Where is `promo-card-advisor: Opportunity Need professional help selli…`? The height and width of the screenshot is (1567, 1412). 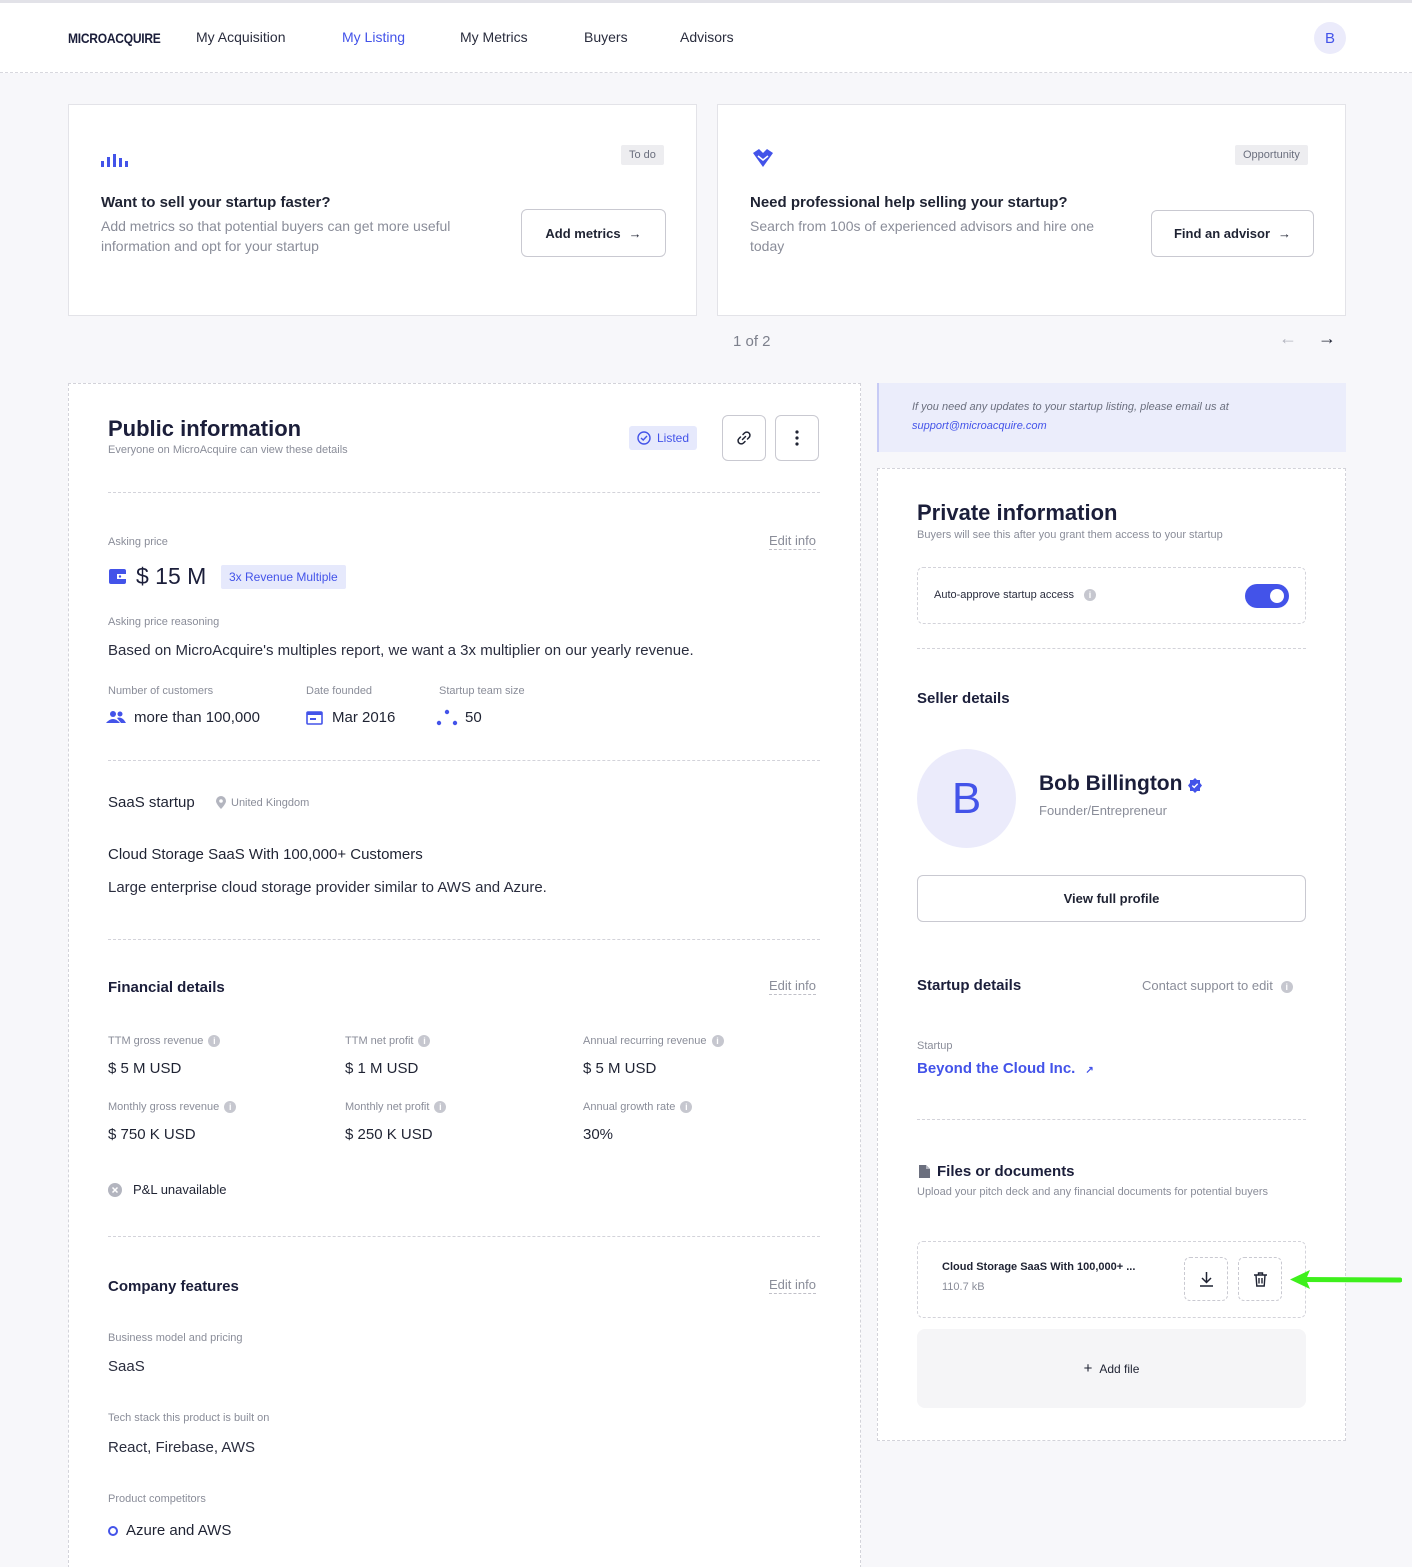 promo-card-advisor: Opportunity Need professional help selli… is located at coordinates (1031, 210).